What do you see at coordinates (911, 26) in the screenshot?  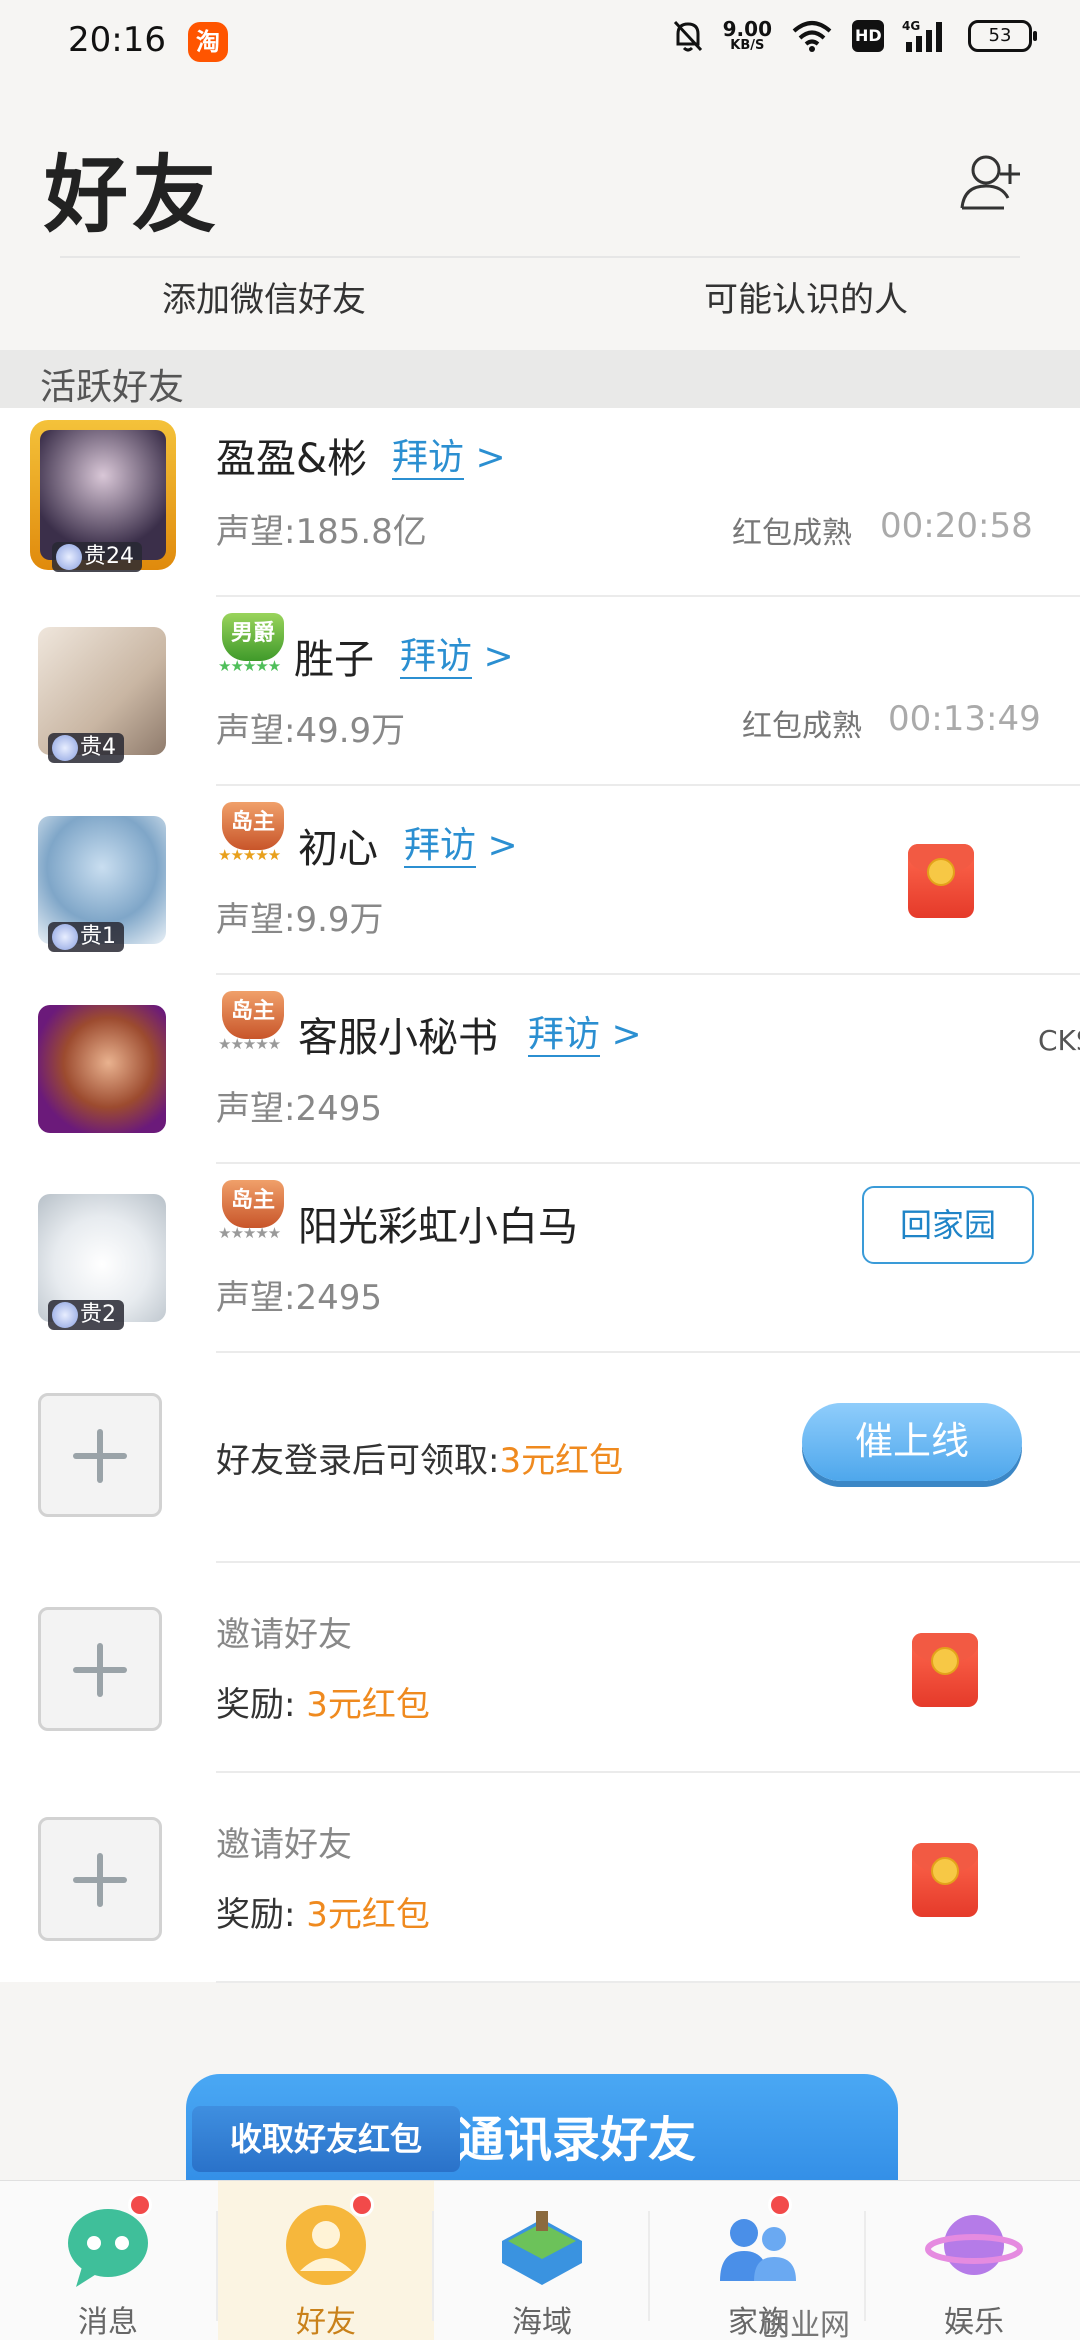 I see `svg-text: 4G` at bounding box center [911, 26].